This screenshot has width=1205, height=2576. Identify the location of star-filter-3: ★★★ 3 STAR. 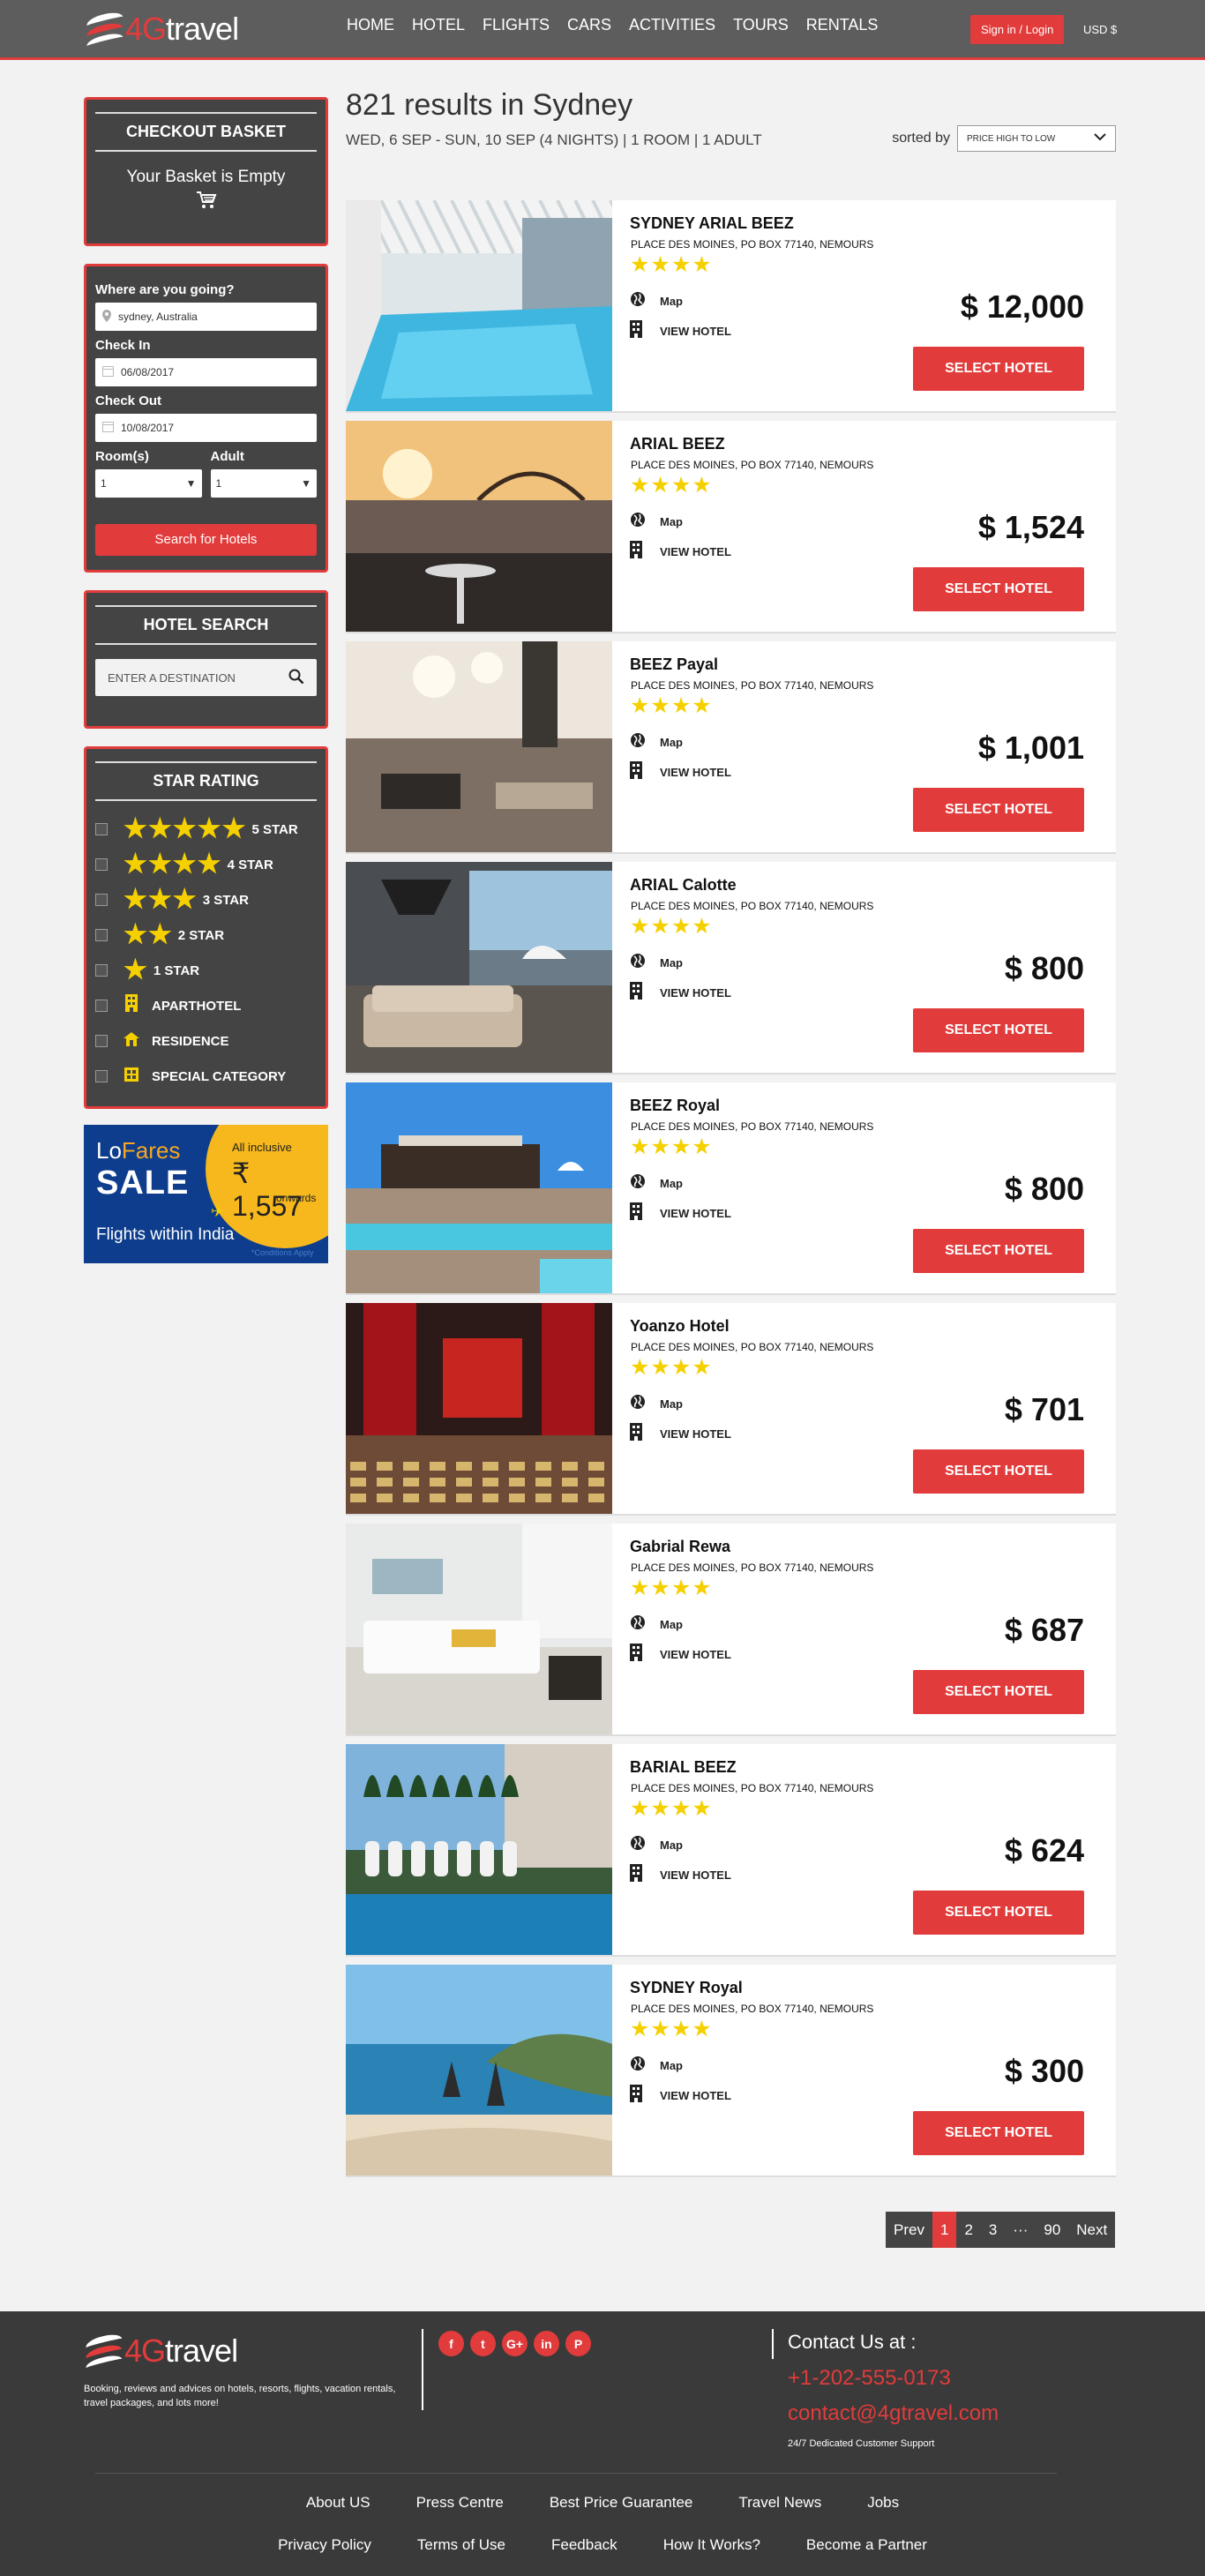
(206, 900).